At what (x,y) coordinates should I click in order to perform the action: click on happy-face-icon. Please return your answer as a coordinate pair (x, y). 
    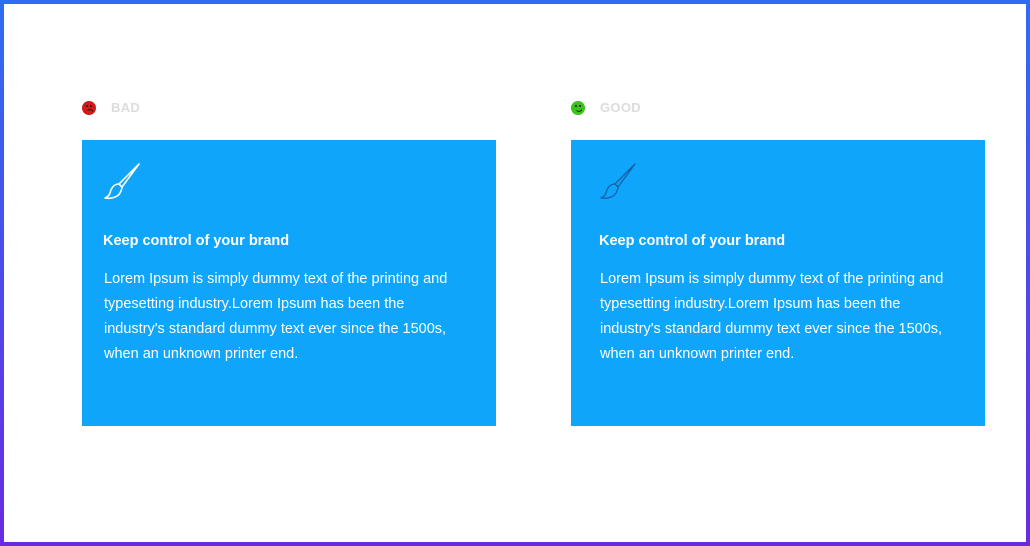
    Looking at the image, I should click on (578, 107).